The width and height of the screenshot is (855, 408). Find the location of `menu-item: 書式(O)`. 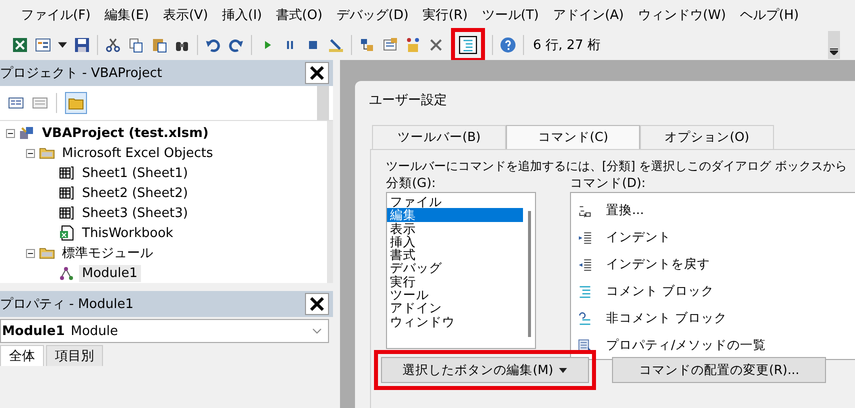

menu-item: 書式(O) is located at coordinates (299, 15).